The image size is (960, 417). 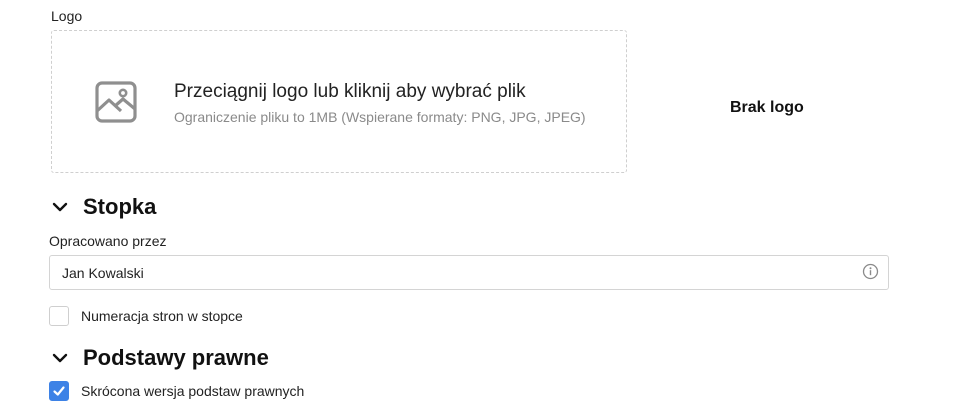 I want to click on short-legal-checkbox-row: Skrócona wersja podstaw prawnych, so click(x=176, y=391).